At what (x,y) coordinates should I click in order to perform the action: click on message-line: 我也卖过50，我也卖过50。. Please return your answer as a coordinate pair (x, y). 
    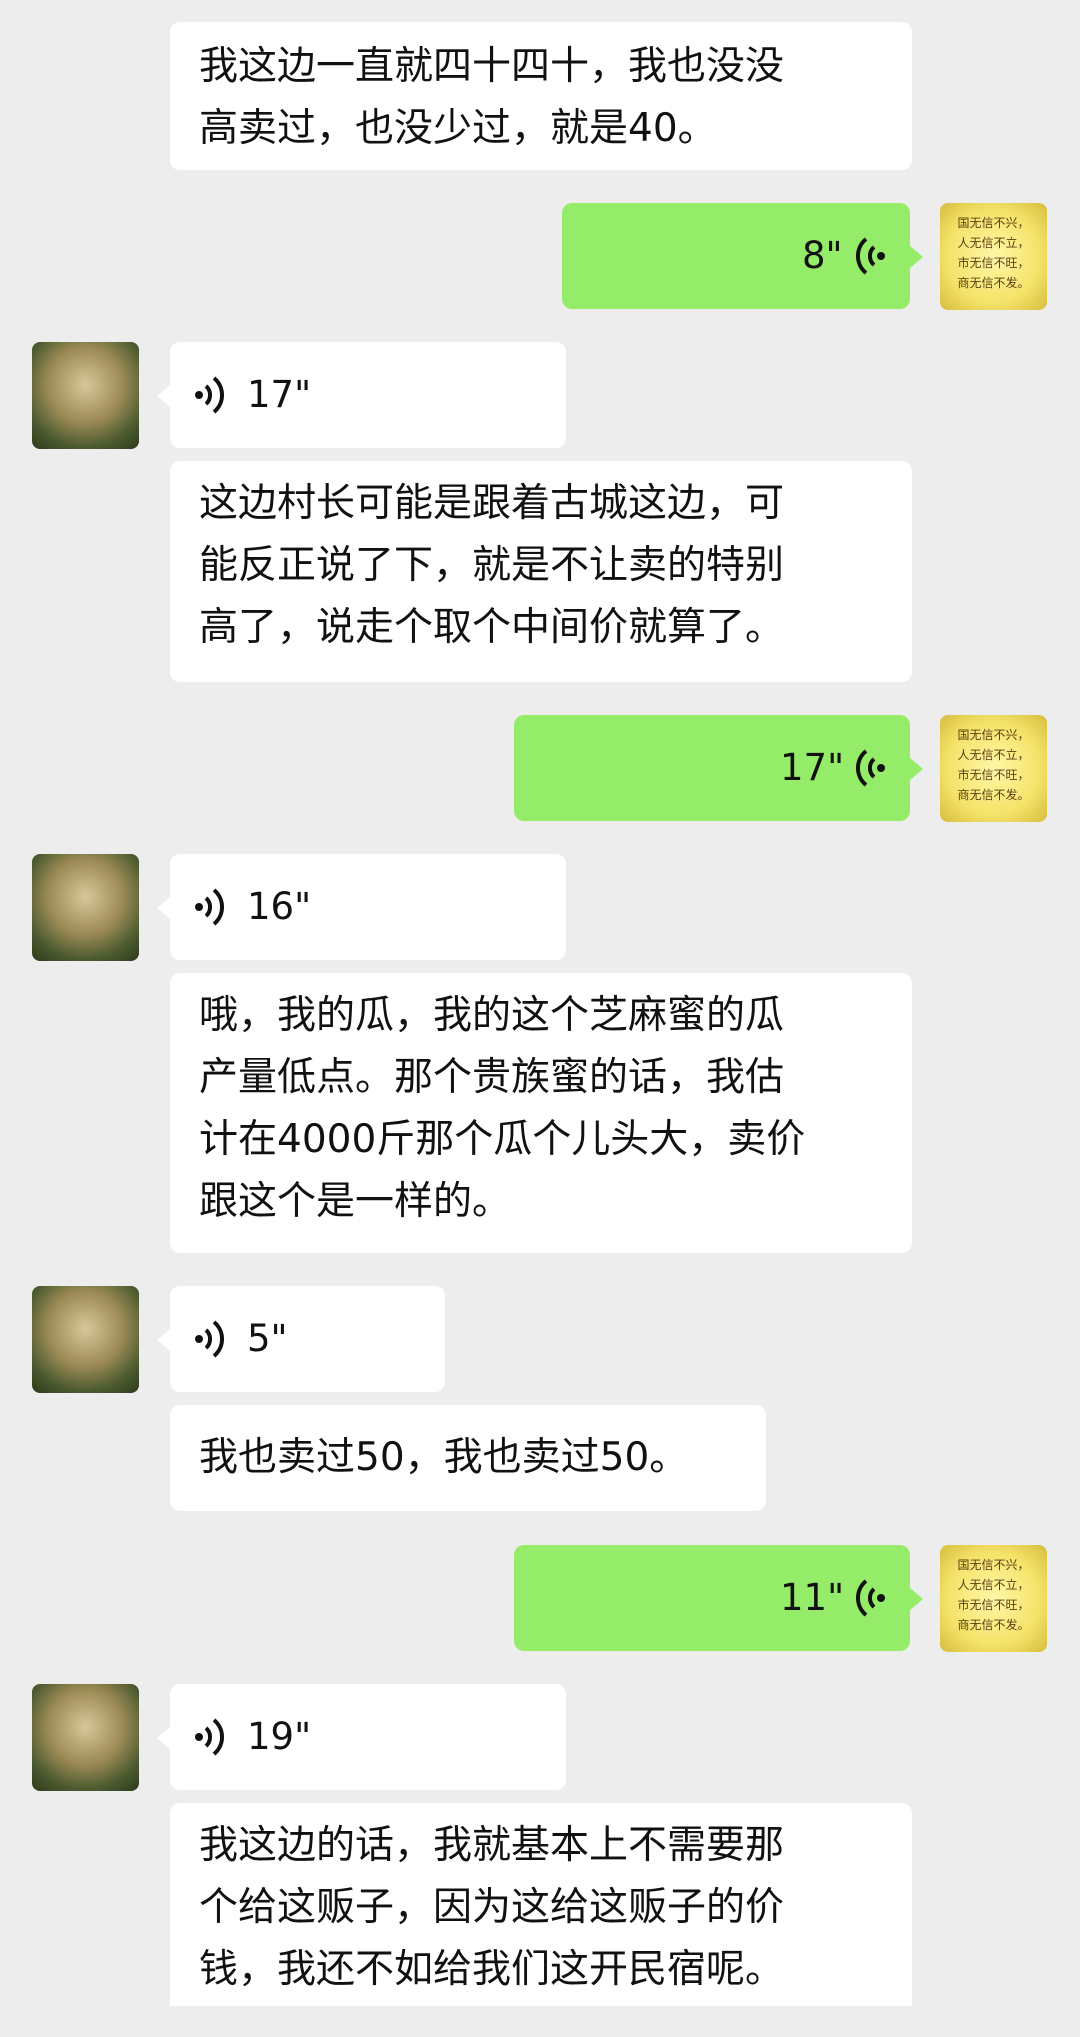
    Looking at the image, I should click on (444, 1457).